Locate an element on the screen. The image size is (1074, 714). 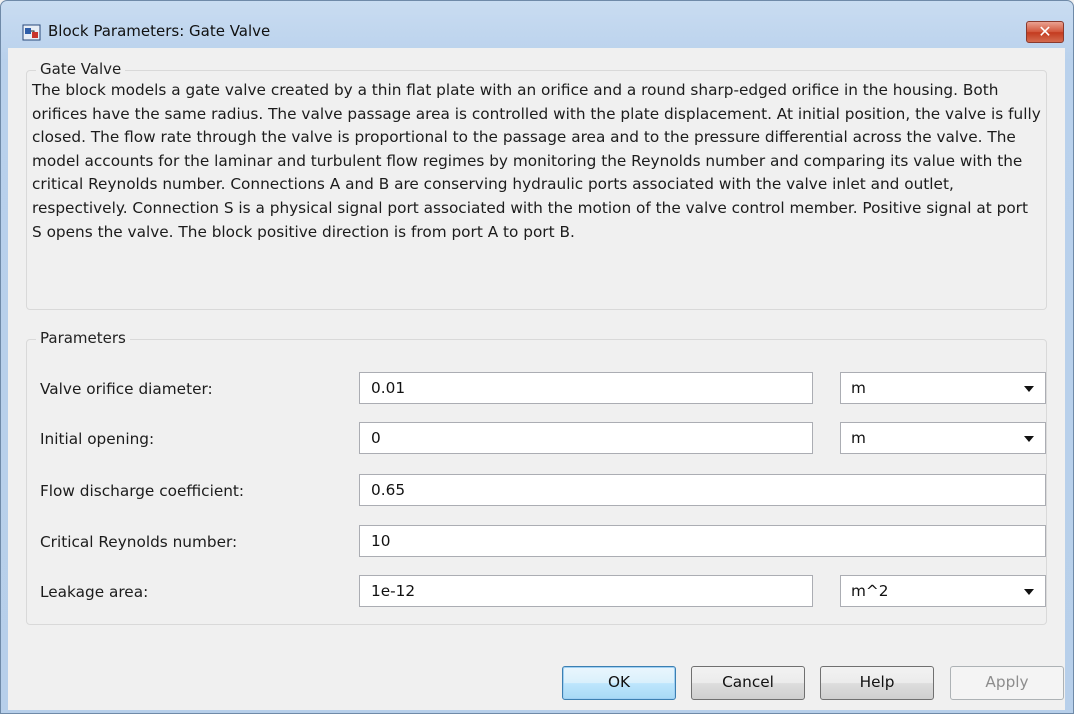
initial-opening-label: Initial opening: is located at coordinates (97, 439).